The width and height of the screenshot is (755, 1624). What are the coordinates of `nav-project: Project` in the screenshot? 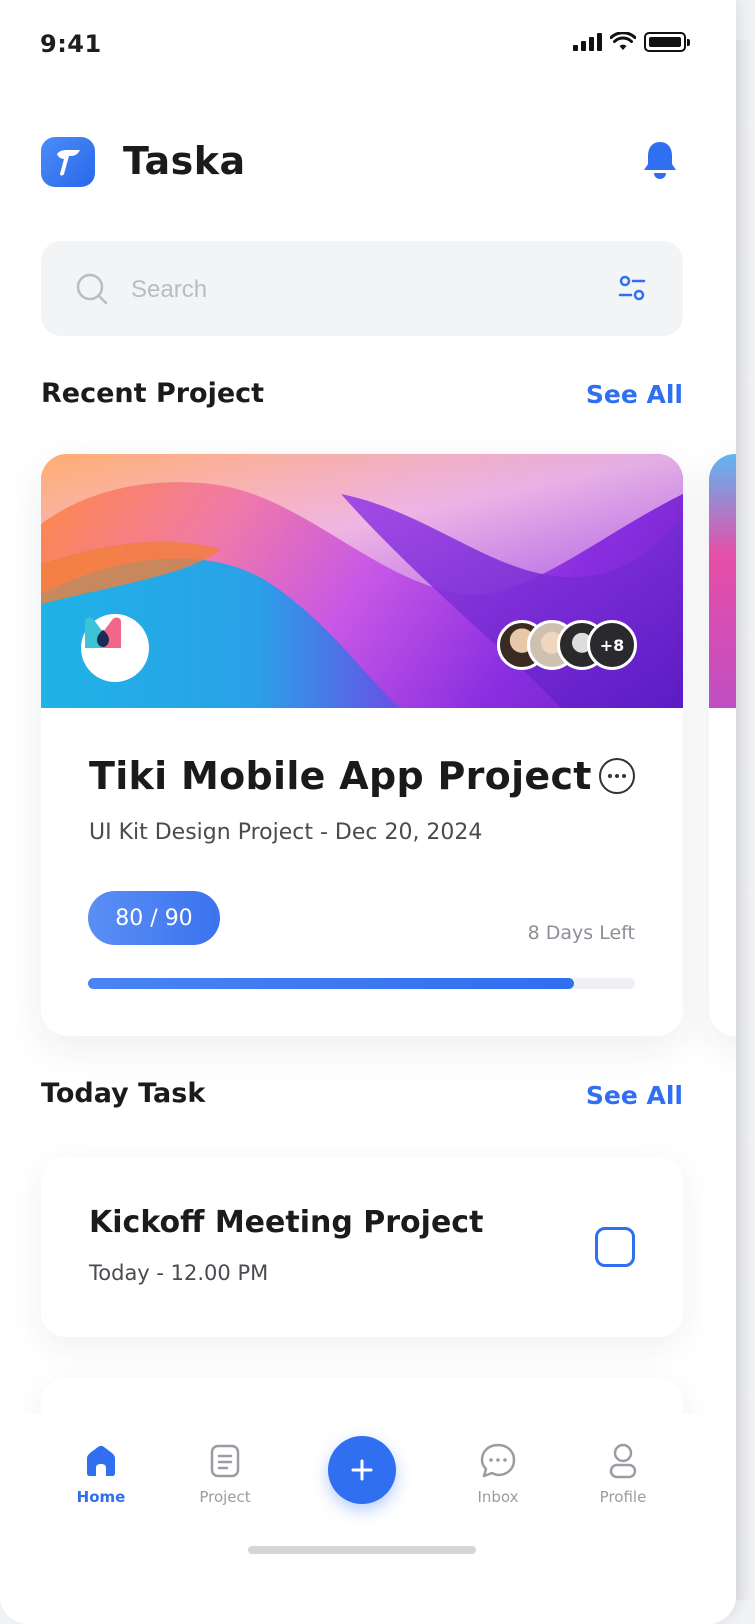 It's located at (225, 1473).